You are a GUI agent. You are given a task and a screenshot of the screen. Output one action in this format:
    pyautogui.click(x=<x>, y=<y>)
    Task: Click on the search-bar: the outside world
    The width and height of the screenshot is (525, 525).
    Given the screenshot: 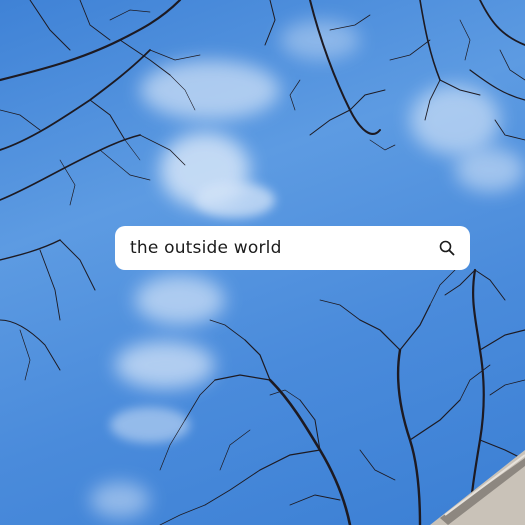 What is the action you would take?
    pyautogui.click(x=292, y=248)
    